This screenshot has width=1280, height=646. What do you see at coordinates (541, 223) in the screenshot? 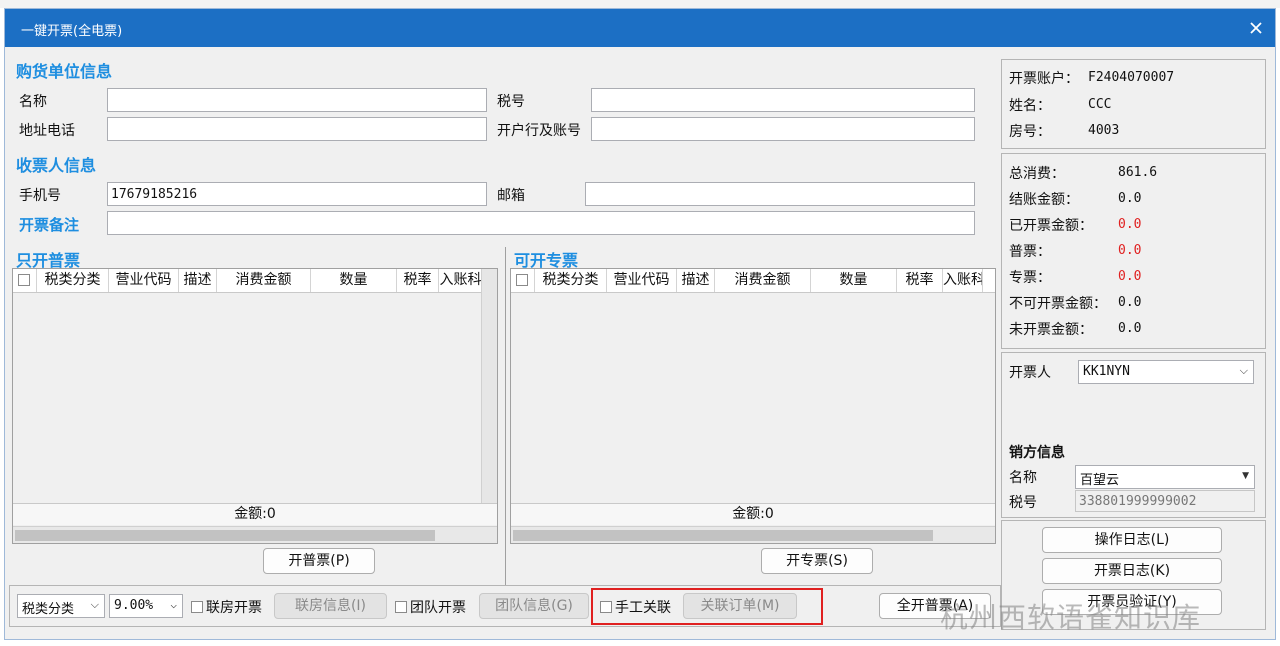
I see `remark-input` at bounding box center [541, 223].